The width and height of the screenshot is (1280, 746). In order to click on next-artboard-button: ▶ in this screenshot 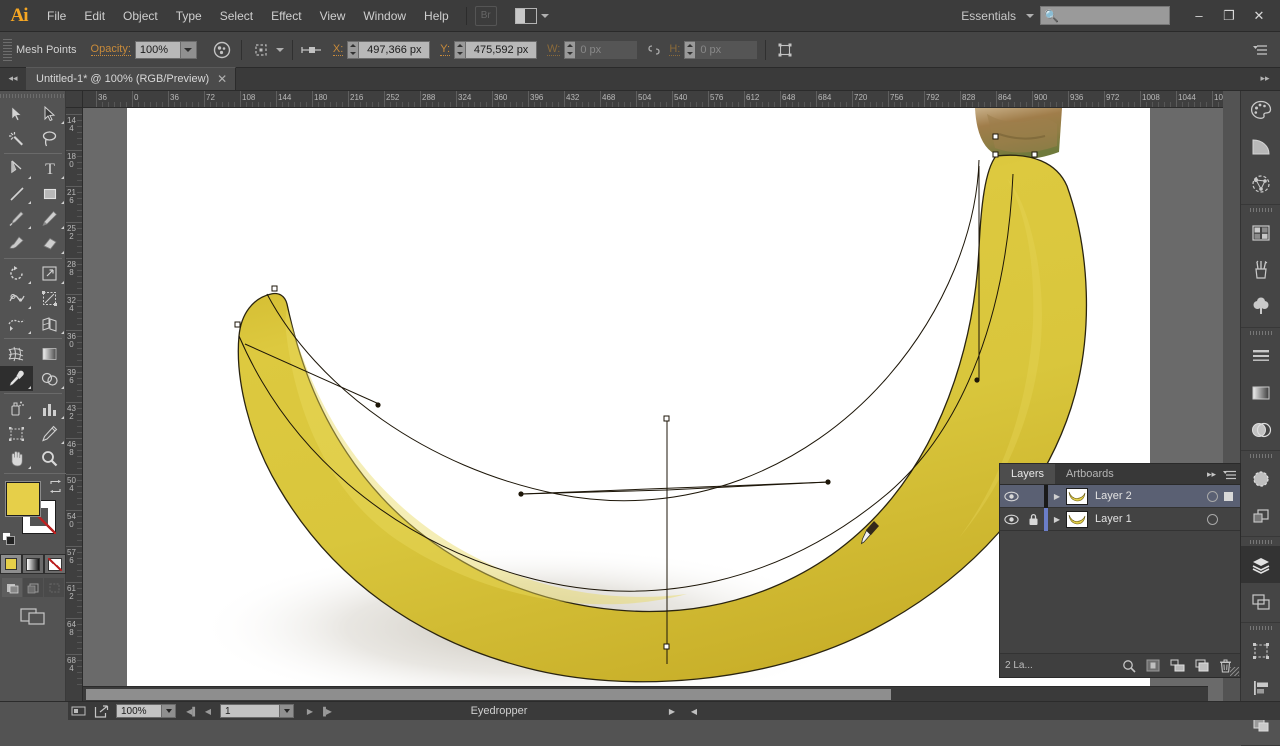, I will do `click(310, 711)`.